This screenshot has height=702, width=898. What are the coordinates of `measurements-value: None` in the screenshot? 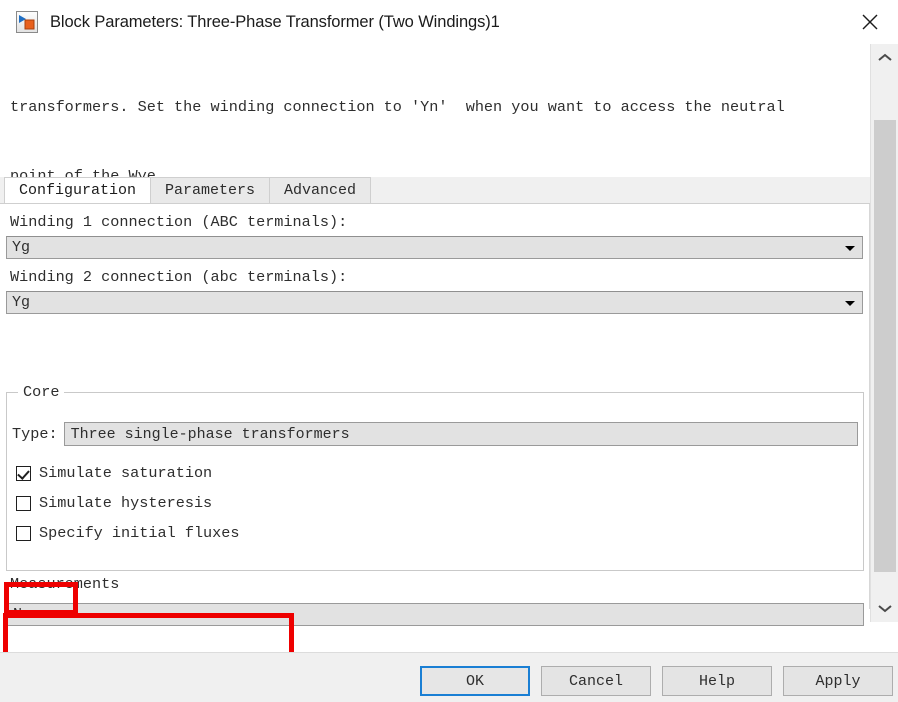 It's located at (31, 614).